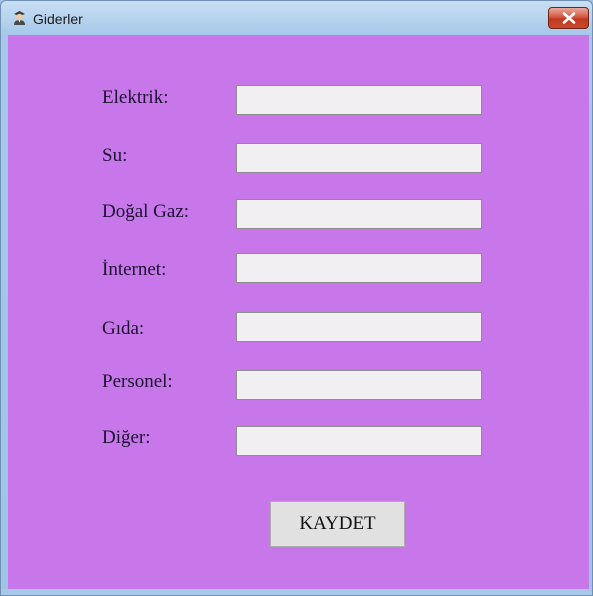  I want to click on dogal-gaz-input, so click(359, 214).